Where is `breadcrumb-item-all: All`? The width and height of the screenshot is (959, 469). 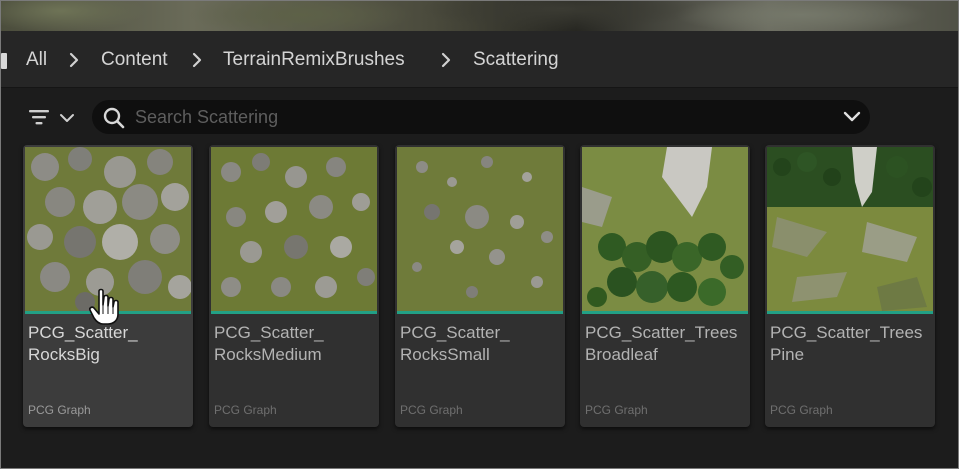
breadcrumb-item-all: All is located at coordinates (36, 60).